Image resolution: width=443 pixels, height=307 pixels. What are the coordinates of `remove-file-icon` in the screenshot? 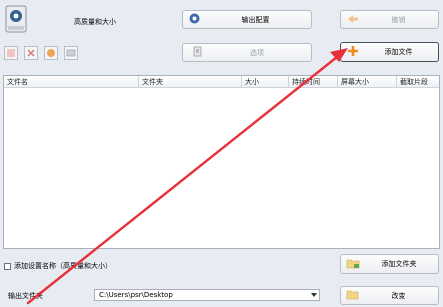 It's located at (11, 53).